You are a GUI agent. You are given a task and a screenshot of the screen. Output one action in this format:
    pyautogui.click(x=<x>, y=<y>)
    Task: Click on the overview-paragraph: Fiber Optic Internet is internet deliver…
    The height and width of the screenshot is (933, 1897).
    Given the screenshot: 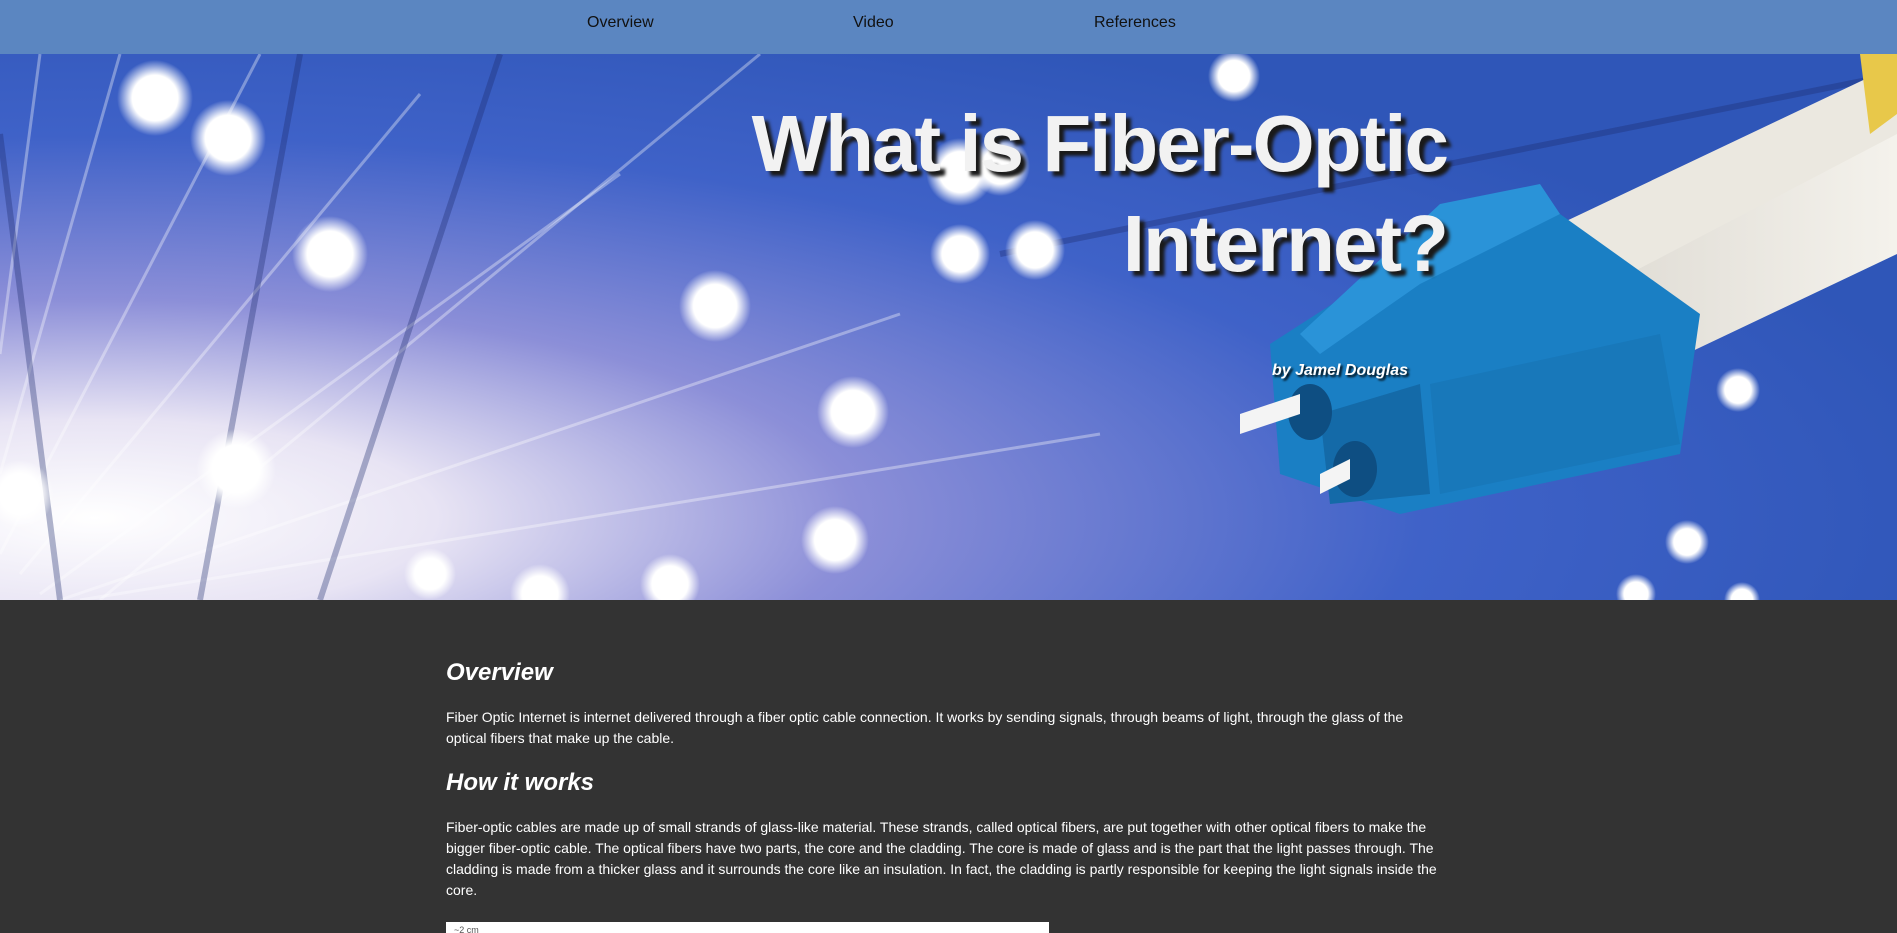 What is the action you would take?
    pyautogui.click(x=925, y=727)
    